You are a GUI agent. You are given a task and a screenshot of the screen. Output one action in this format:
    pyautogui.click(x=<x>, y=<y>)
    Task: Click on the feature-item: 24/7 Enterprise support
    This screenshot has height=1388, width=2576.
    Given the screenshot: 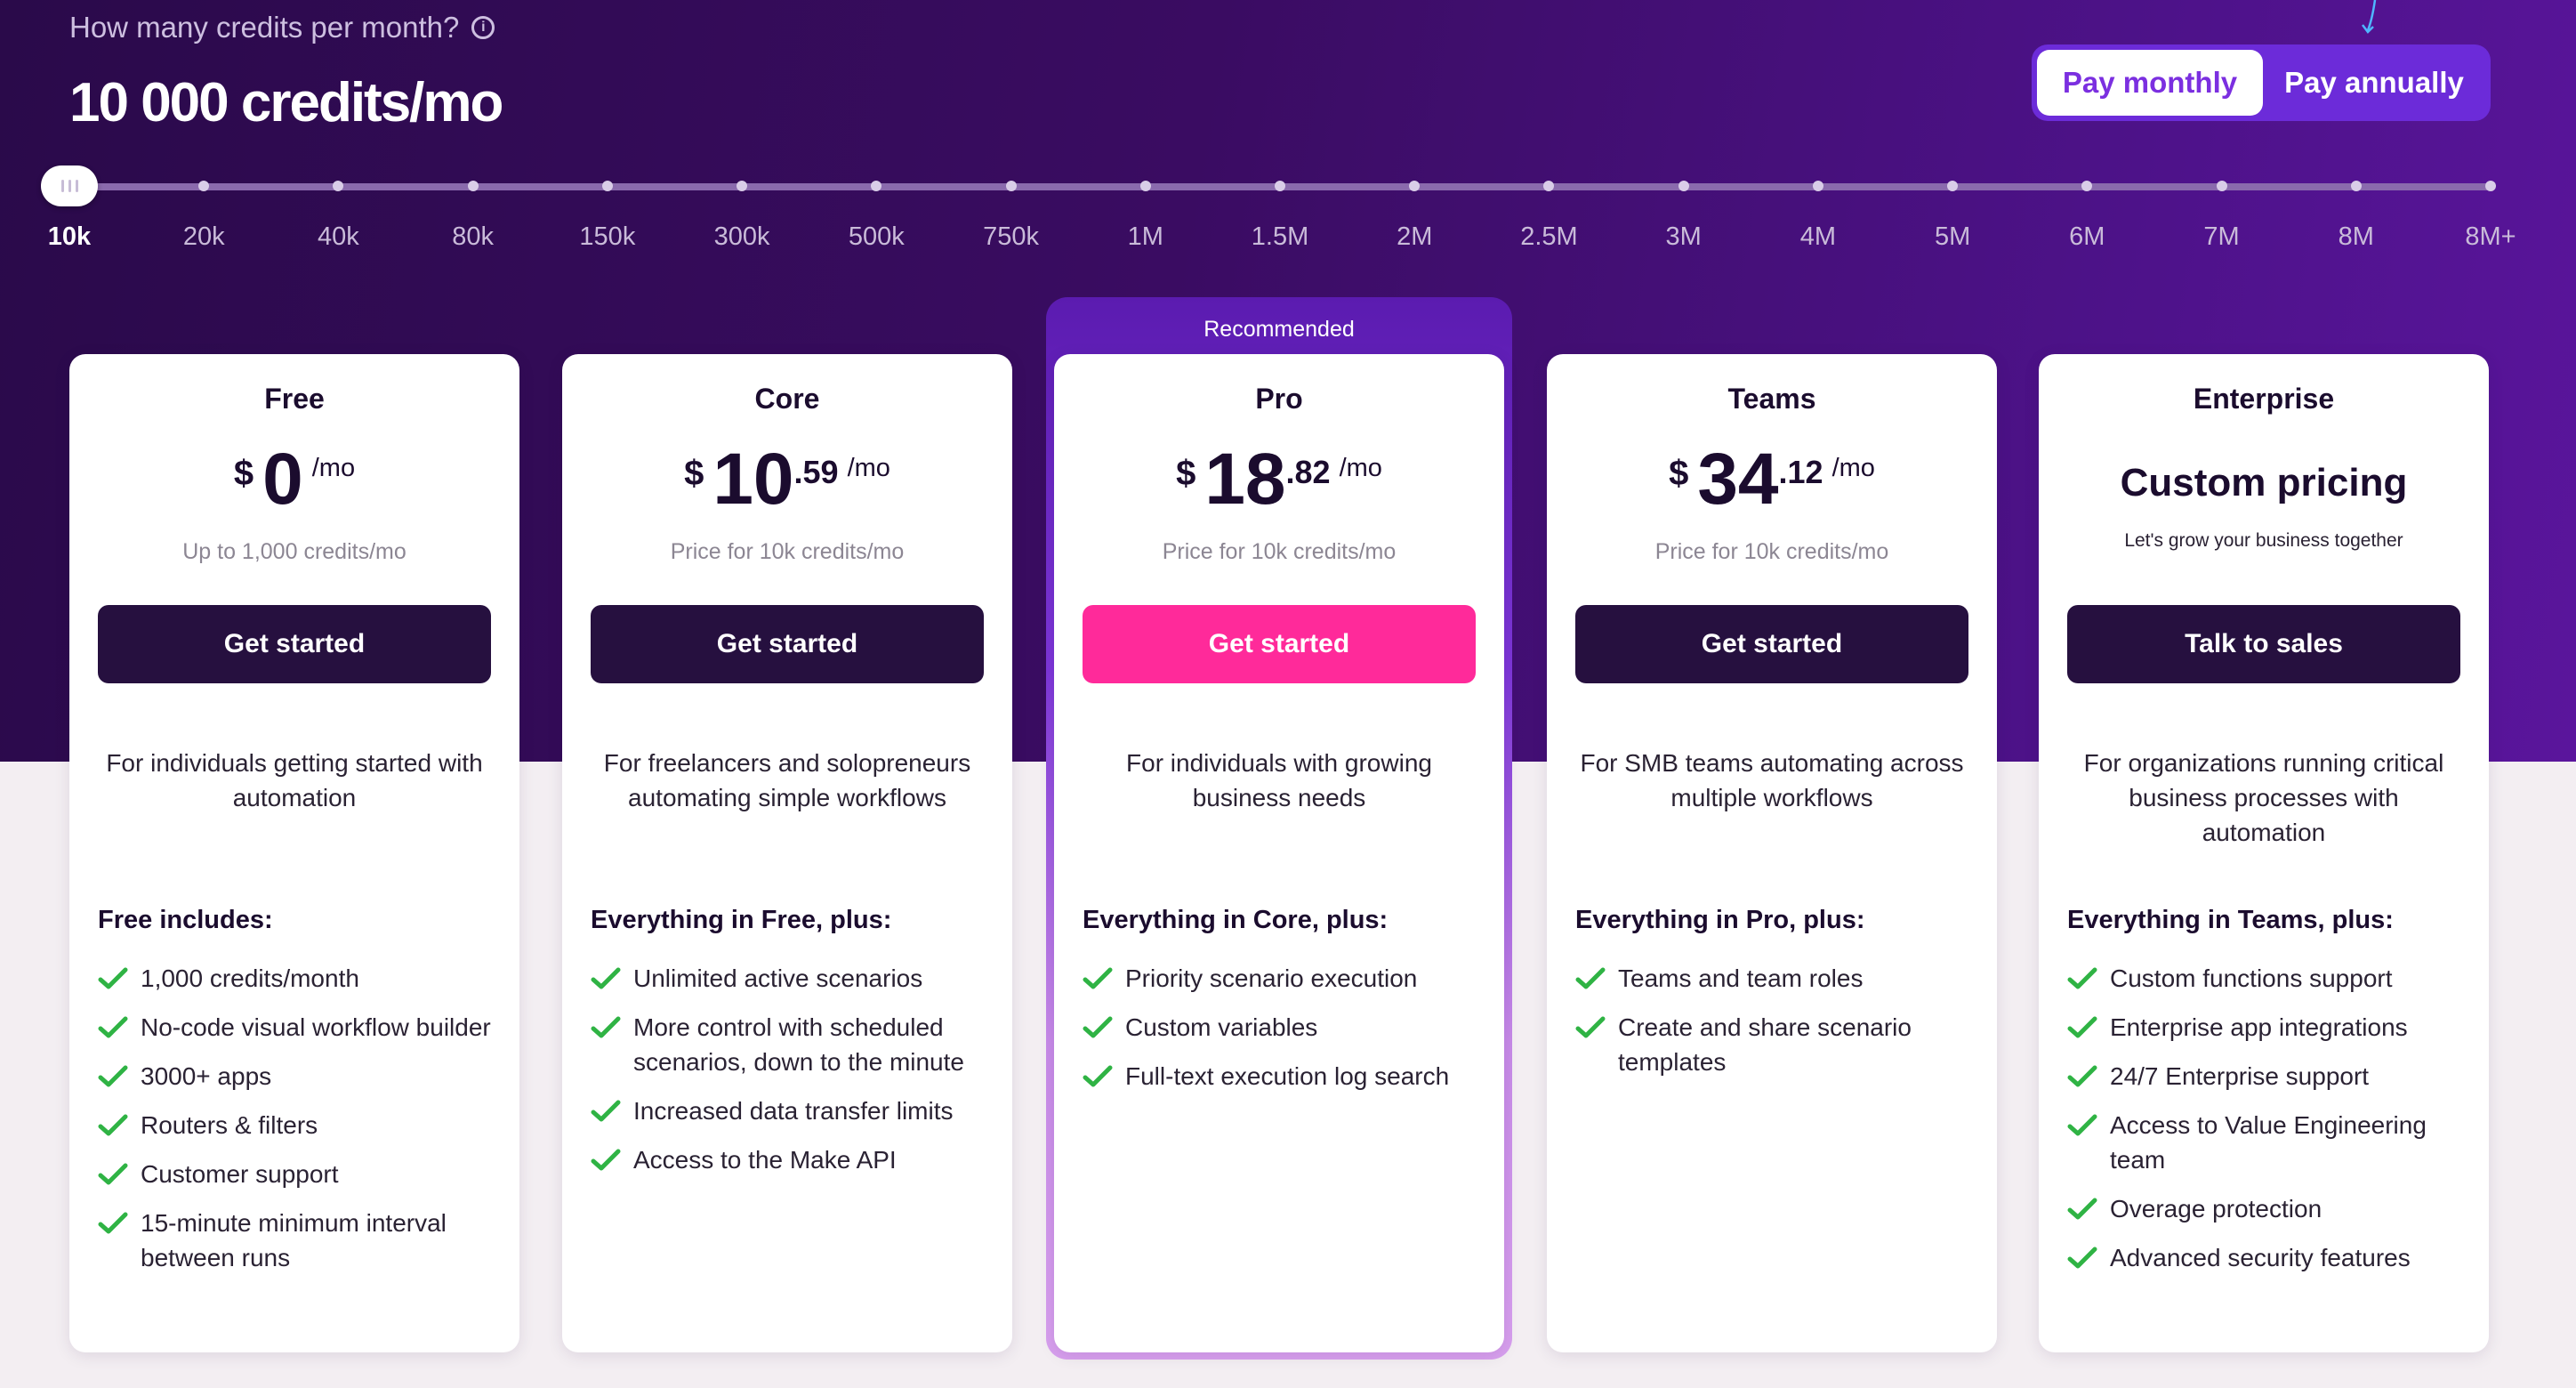 What is the action you would take?
    pyautogui.click(x=2270, y=1076)
    